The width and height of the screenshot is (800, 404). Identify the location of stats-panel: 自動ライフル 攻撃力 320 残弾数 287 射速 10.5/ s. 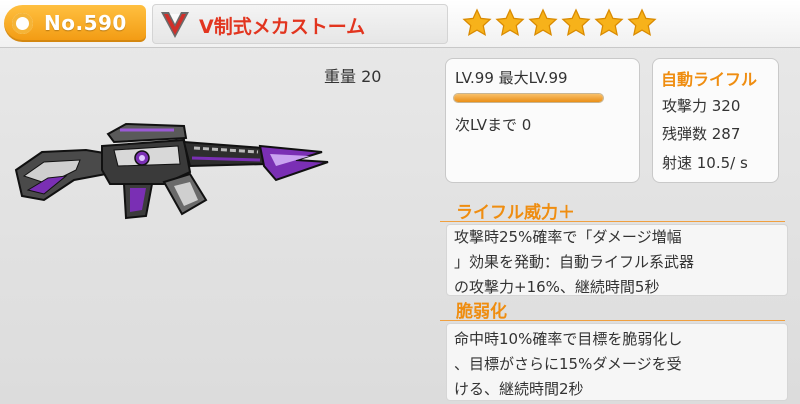
(715, 120).